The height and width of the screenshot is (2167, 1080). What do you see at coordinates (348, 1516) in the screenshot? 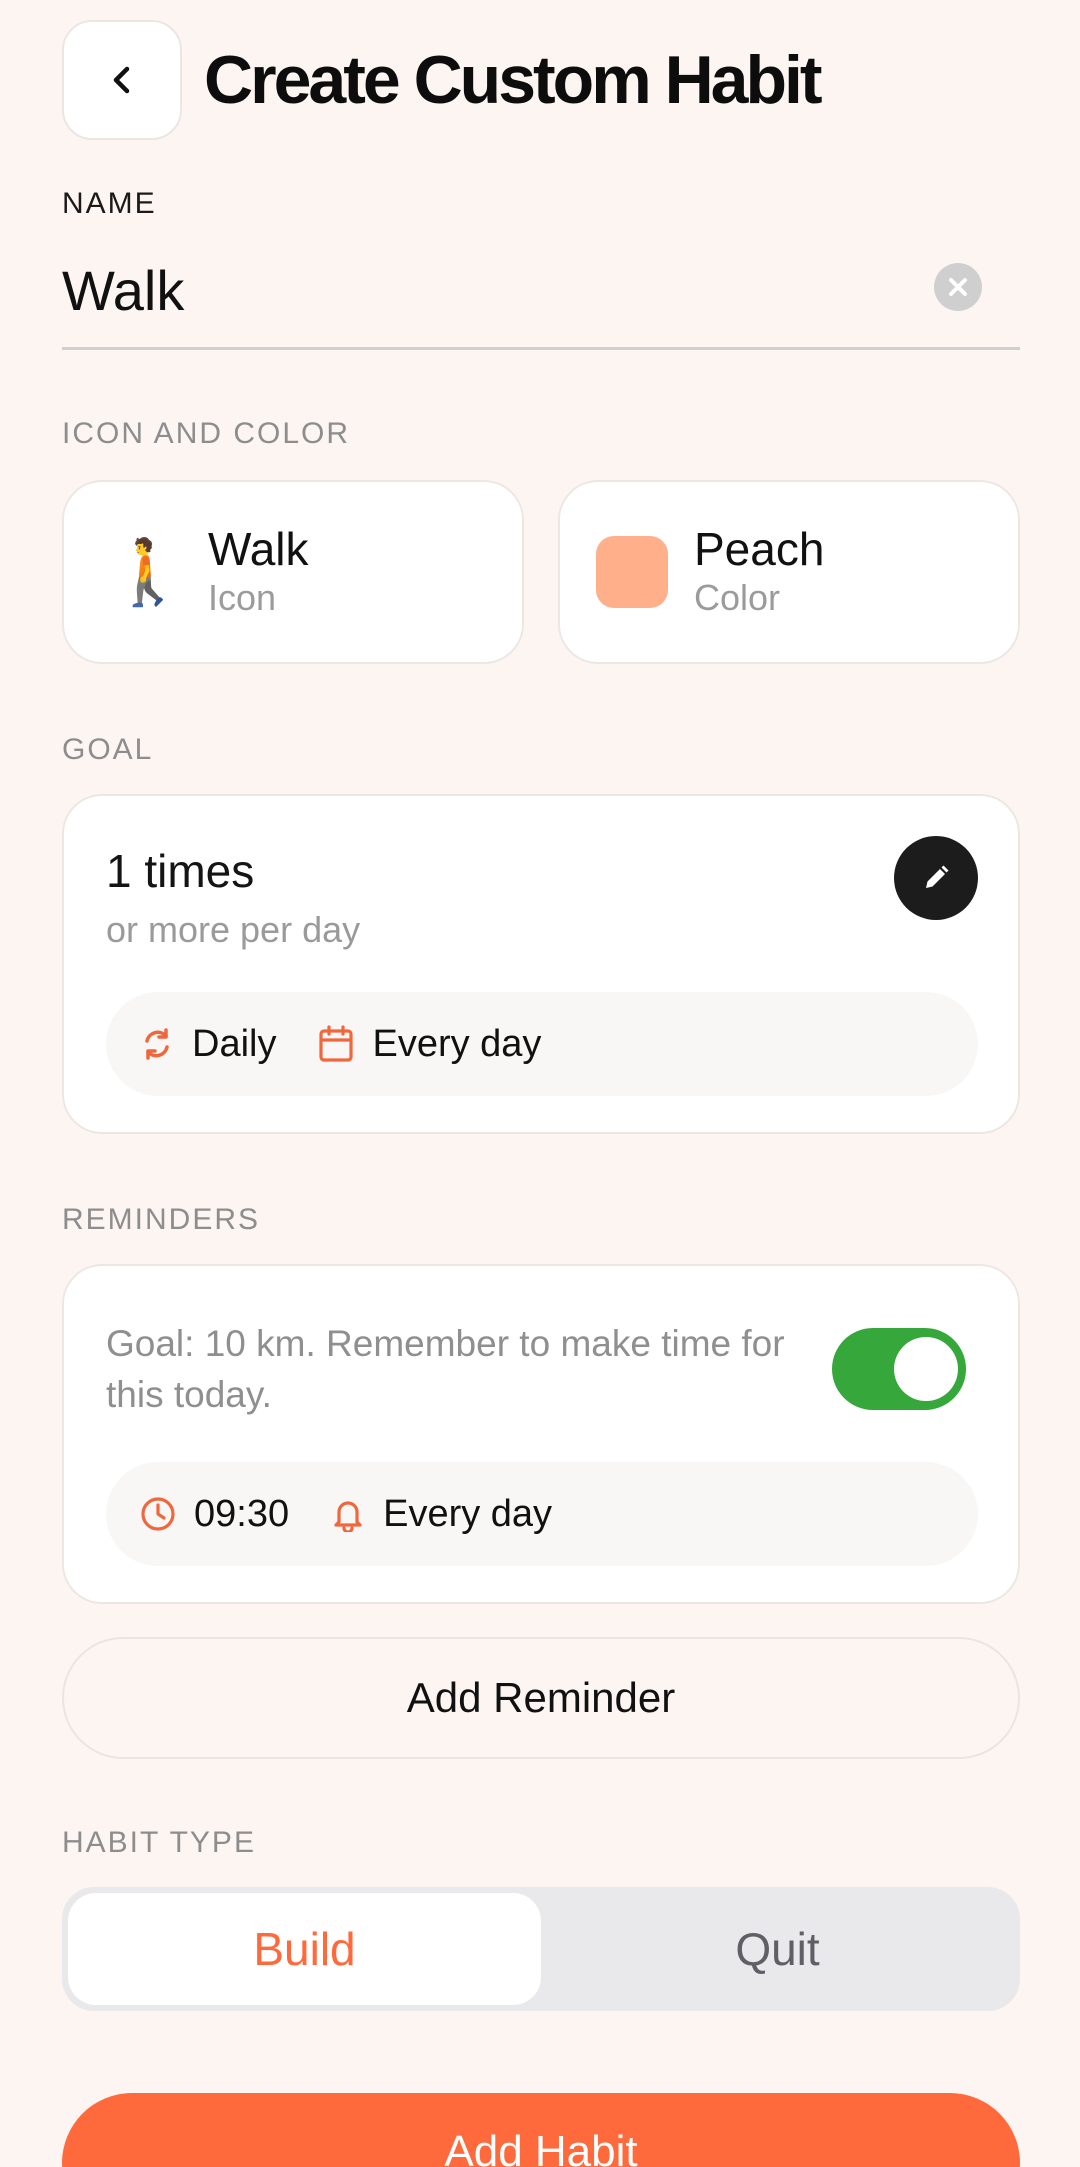
I see `bell-icon` at bounding box center [348, 1516].